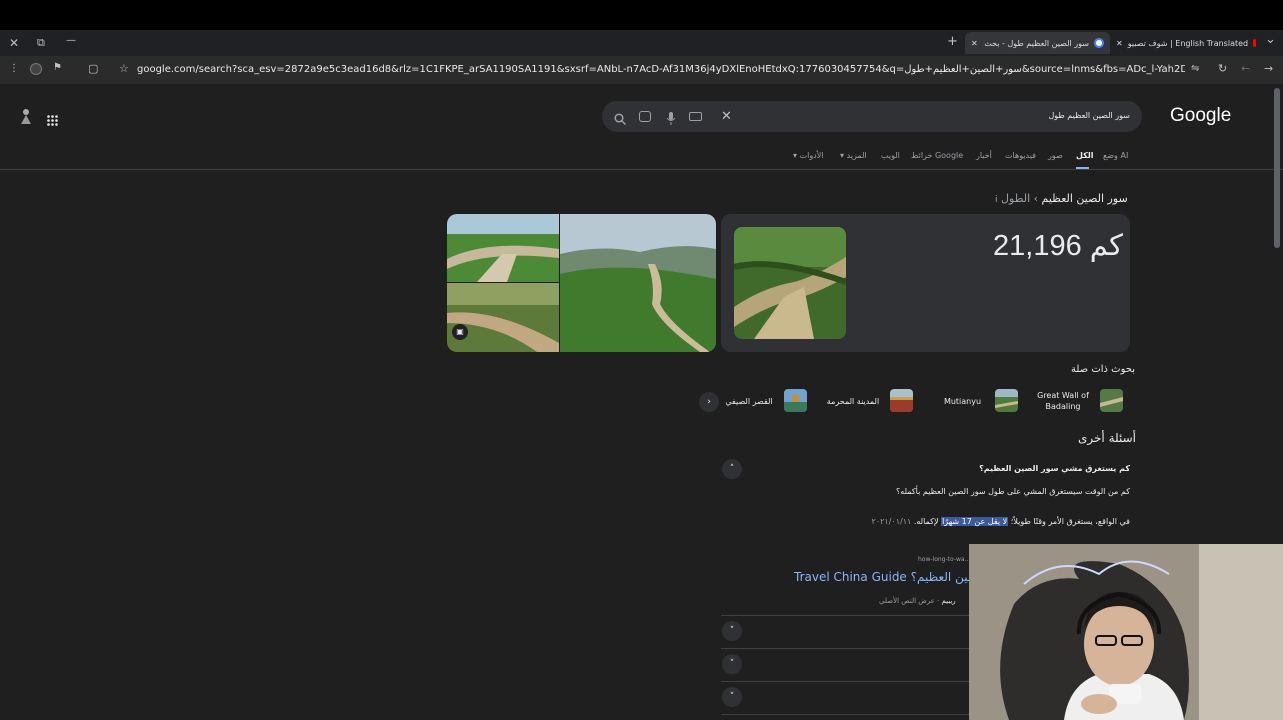 The width and height of the screenshot is (1283, 720). I want to click on search-icon, so click(620, 119).